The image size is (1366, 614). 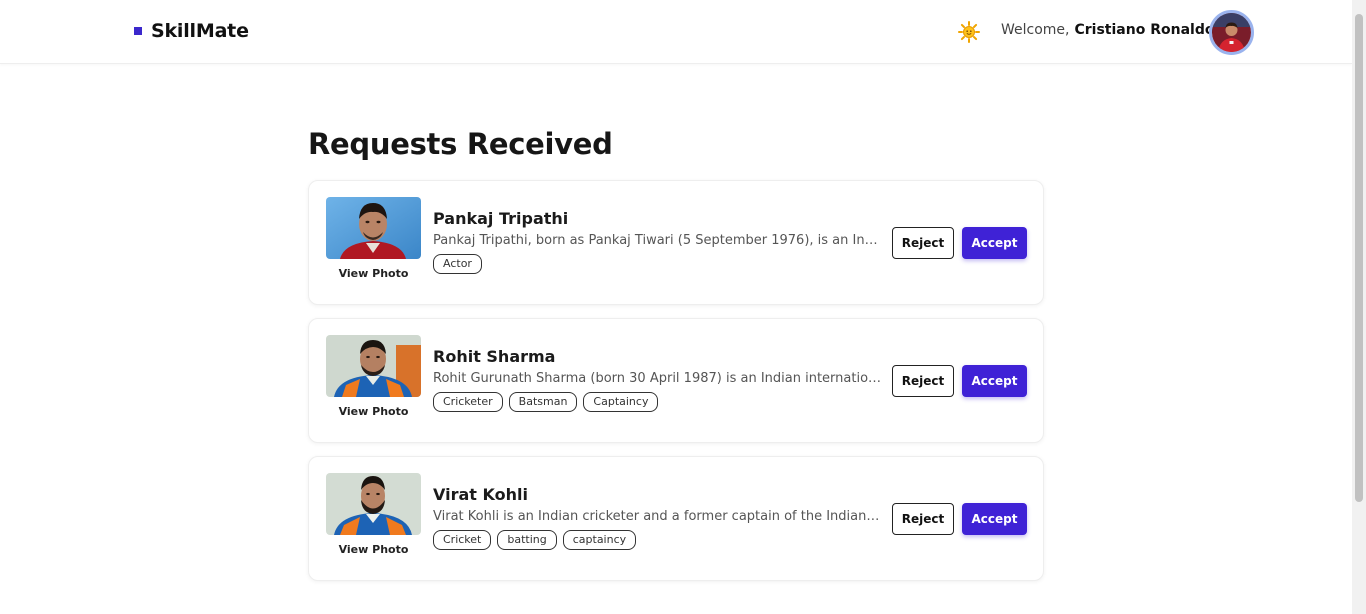 What do you see at coordinates (599, 540) in the screenshot?
I see `skill-tag: captaincy` at bounding box center [599, 540].